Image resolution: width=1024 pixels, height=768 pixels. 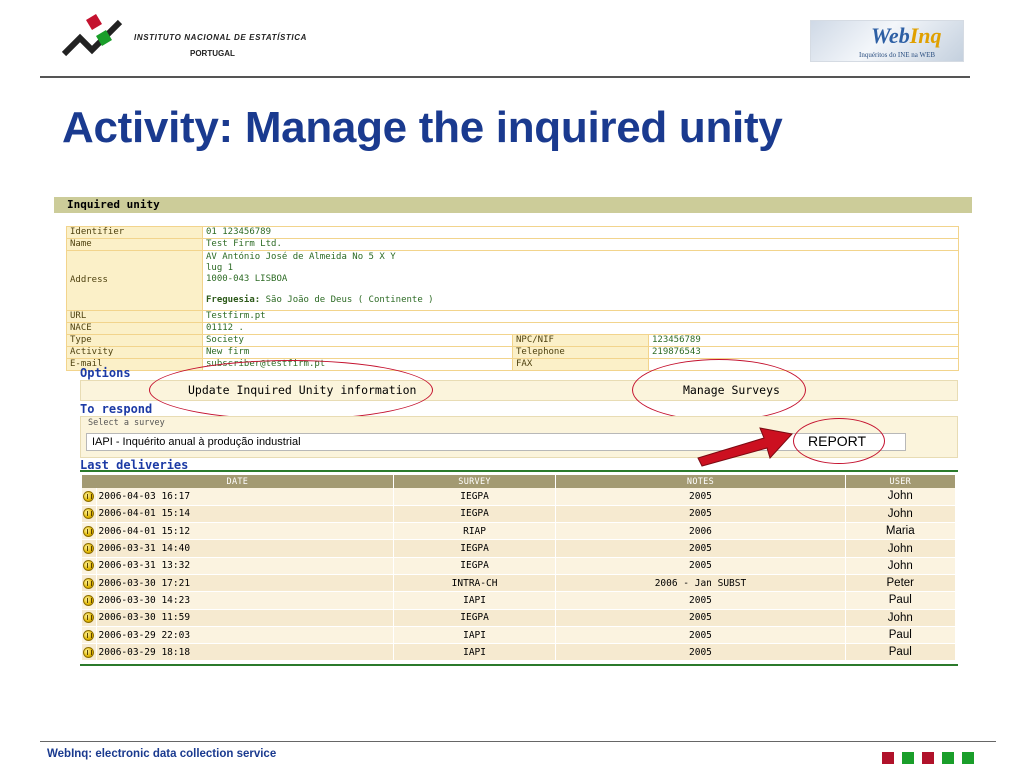 I want to click on address-line: lug 1, so click(x=220, y=268).